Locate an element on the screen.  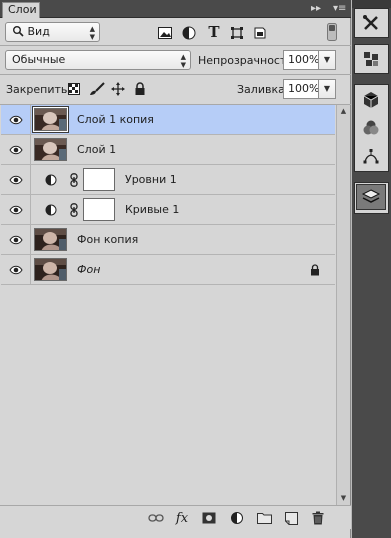
tab-layers: Слои is located at coordinates (21, 10).